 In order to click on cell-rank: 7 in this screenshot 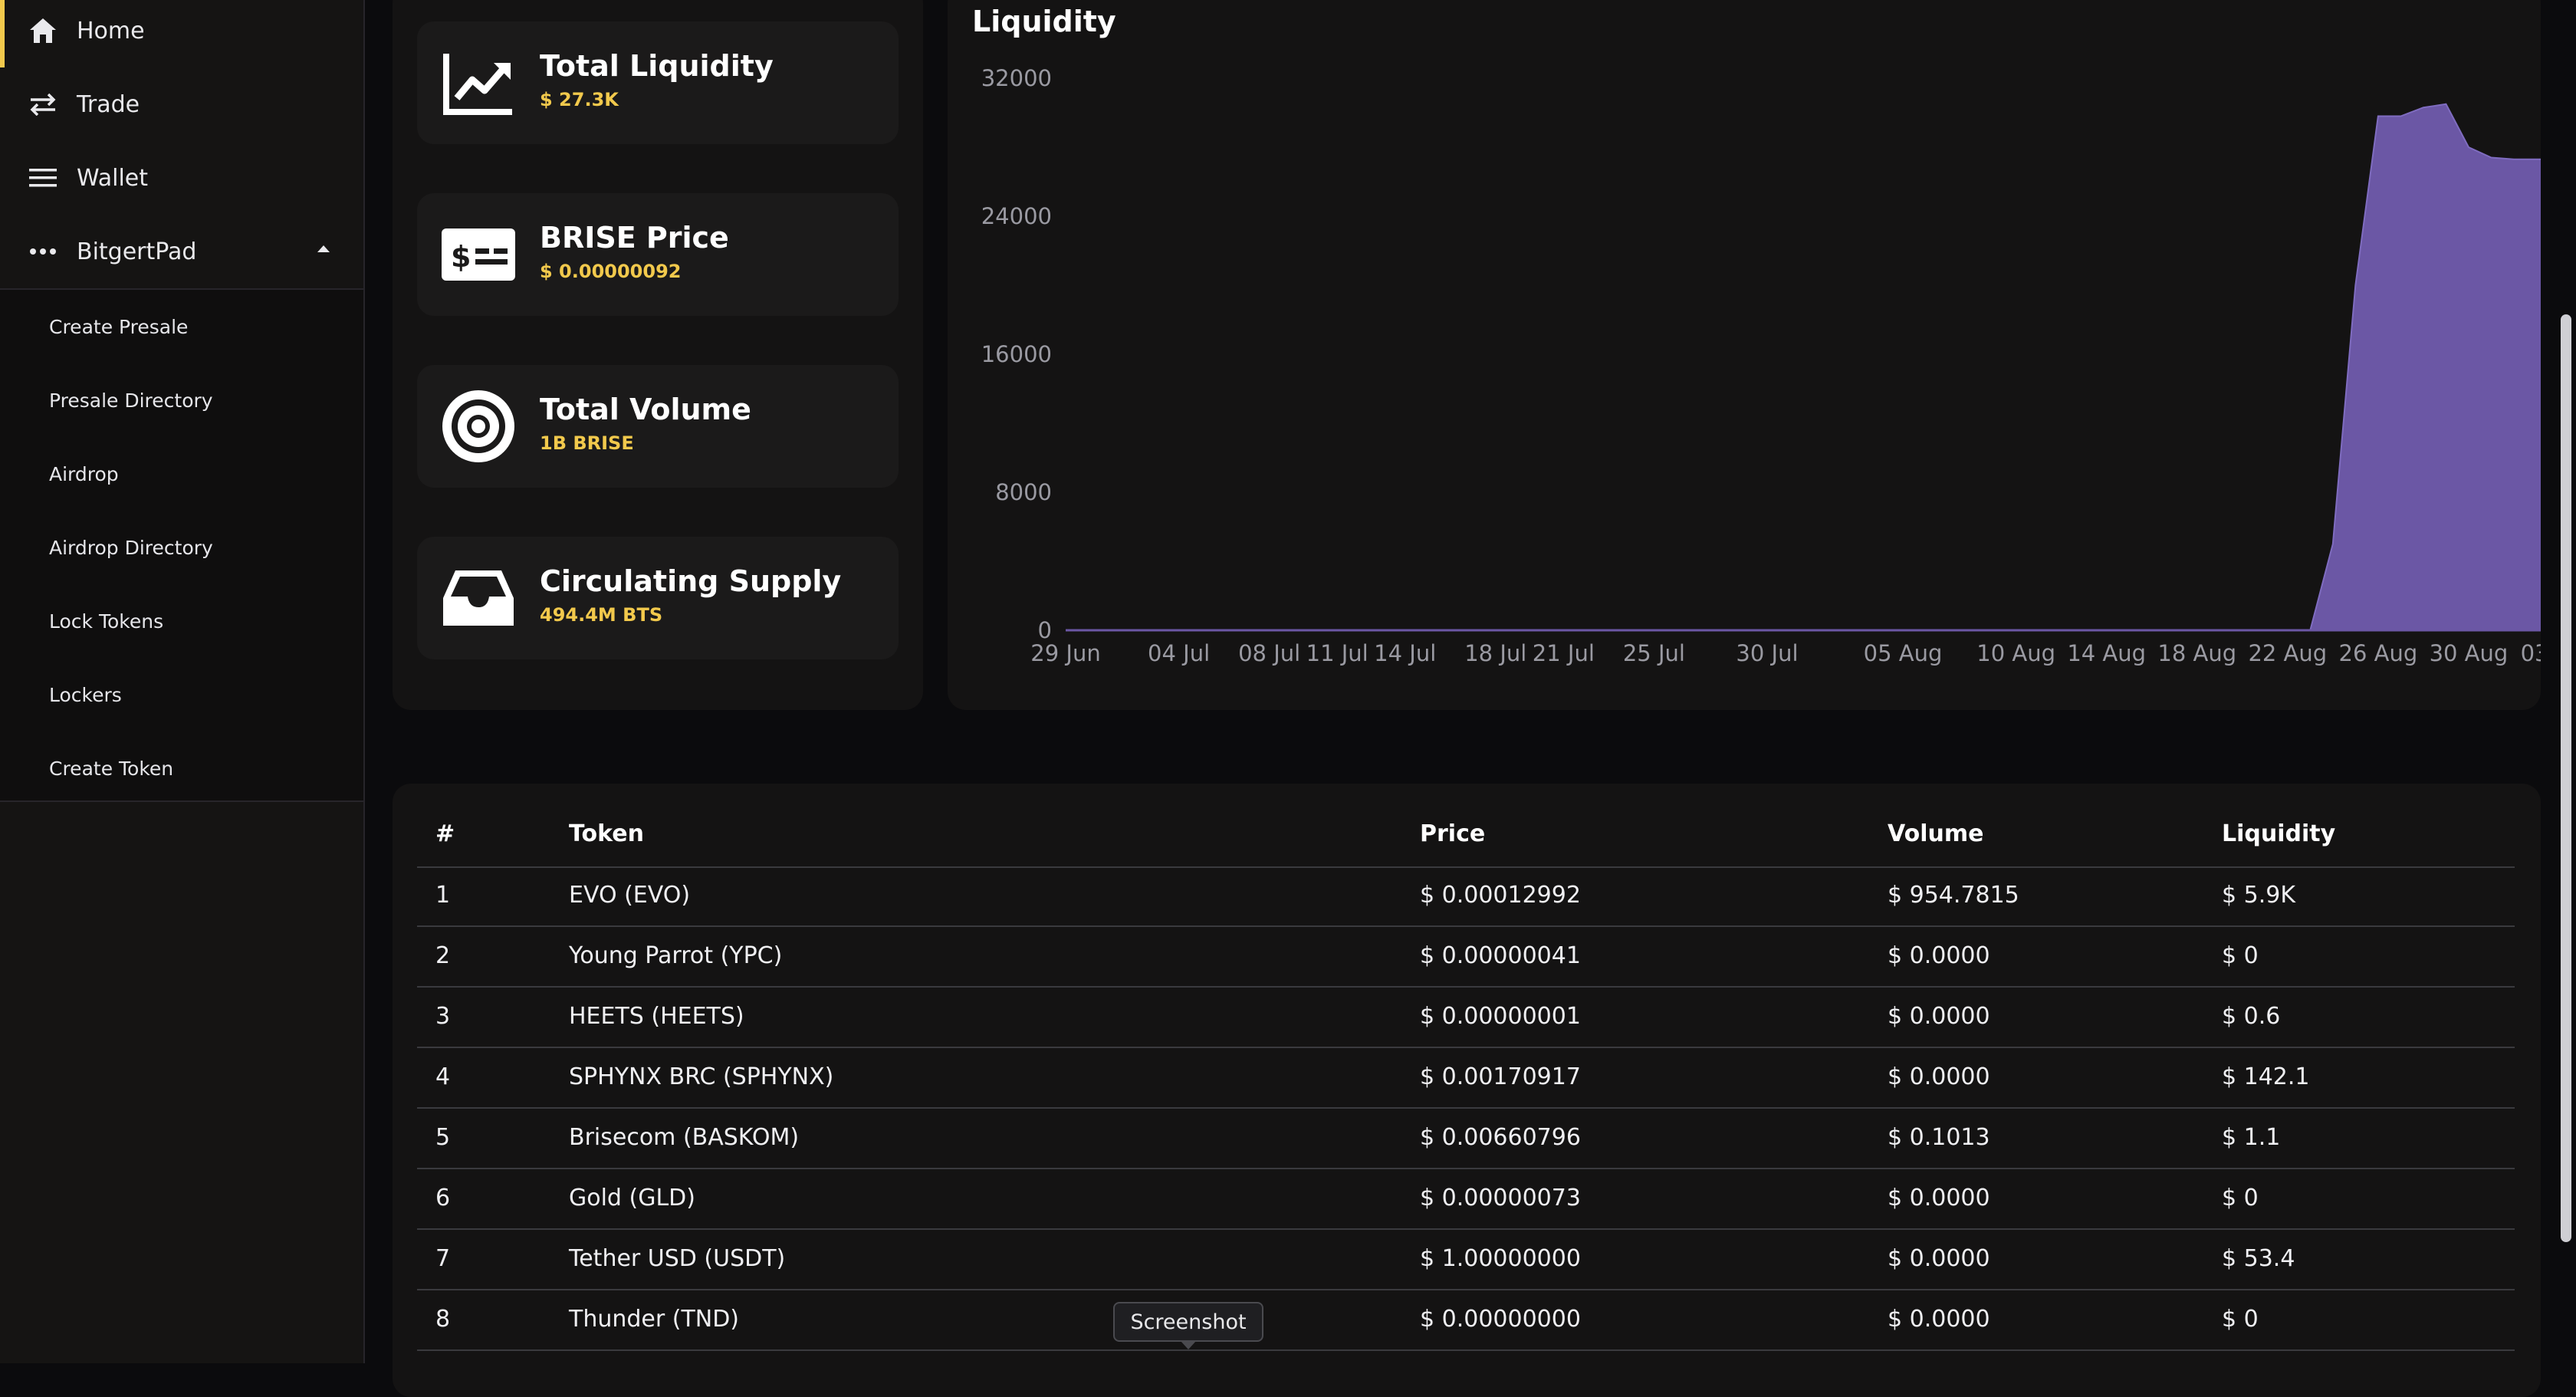, I will do `click(443, 1258)`.